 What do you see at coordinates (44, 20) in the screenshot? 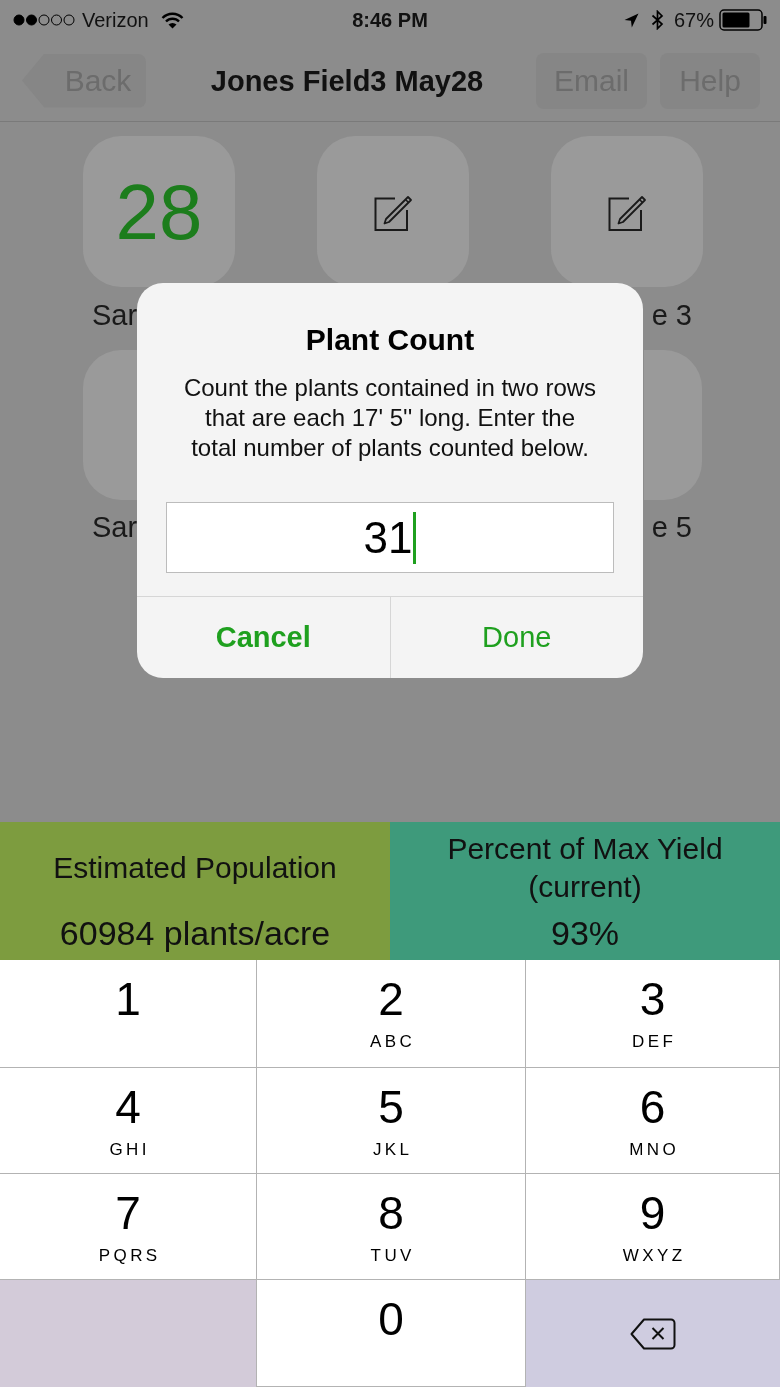
I see `signal-strength-icon` at bounding box center [44, 20].